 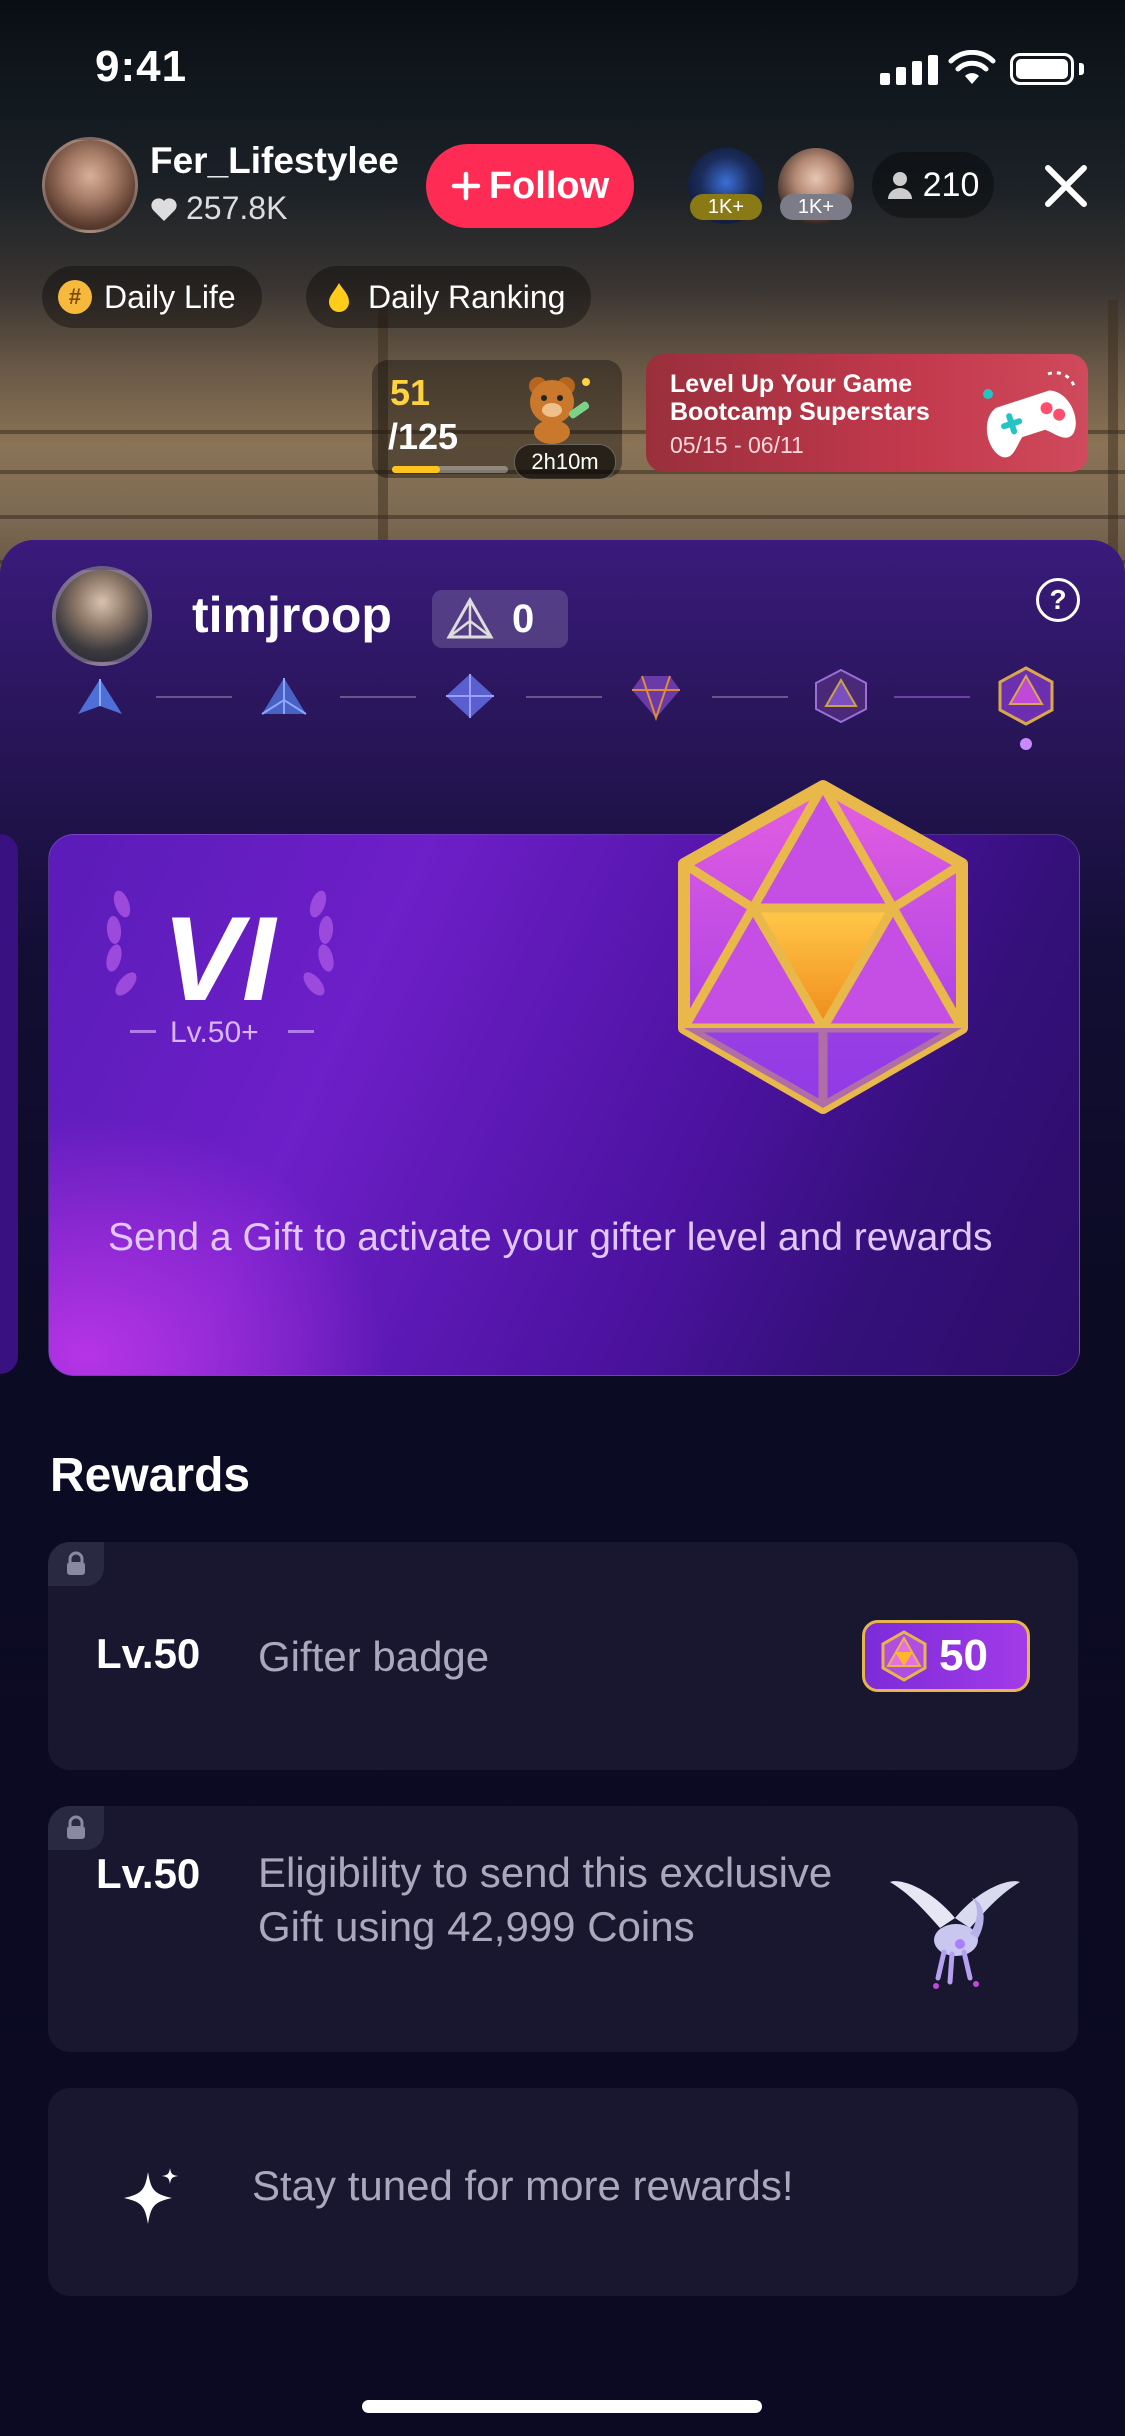 What do you see at coordinates (737, 445) in the screenshot?
I see `event-dates: 05/15 - 06/11` at bounding box center [737, 445].